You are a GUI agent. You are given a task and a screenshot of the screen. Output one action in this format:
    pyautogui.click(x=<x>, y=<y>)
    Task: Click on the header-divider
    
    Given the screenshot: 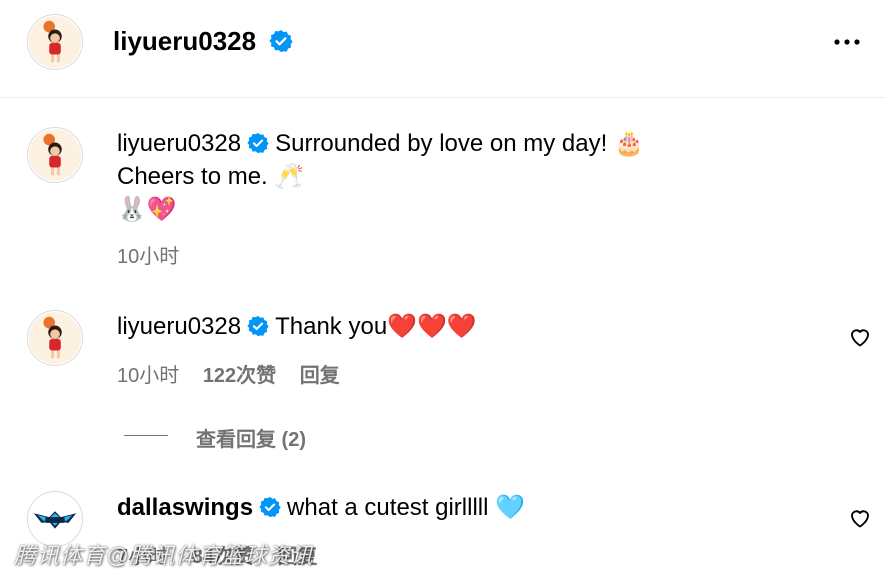 What is the action you would take?
    pyautogui.click(x=443, y=97)
    